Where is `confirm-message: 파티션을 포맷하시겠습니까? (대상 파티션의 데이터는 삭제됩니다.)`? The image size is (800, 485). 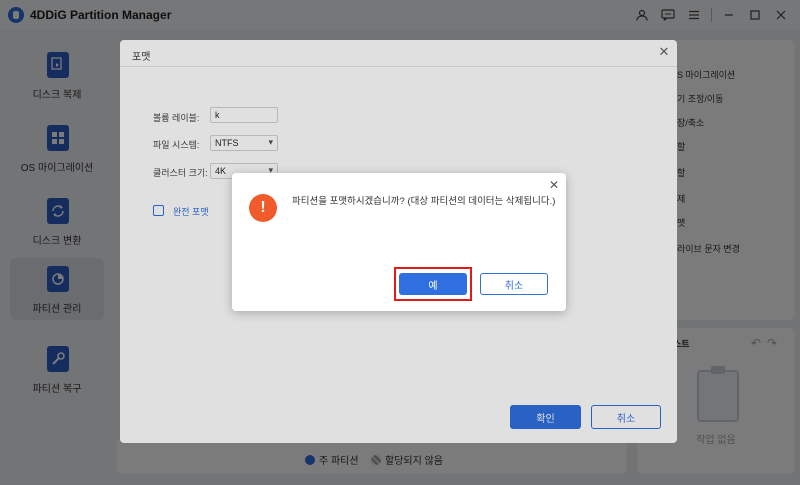 confirm-message: 파티션을 포맷하시겠습니까? (대상 파티션의 데이터는 삭제됩니다.) is located at coordinates (424, 201).